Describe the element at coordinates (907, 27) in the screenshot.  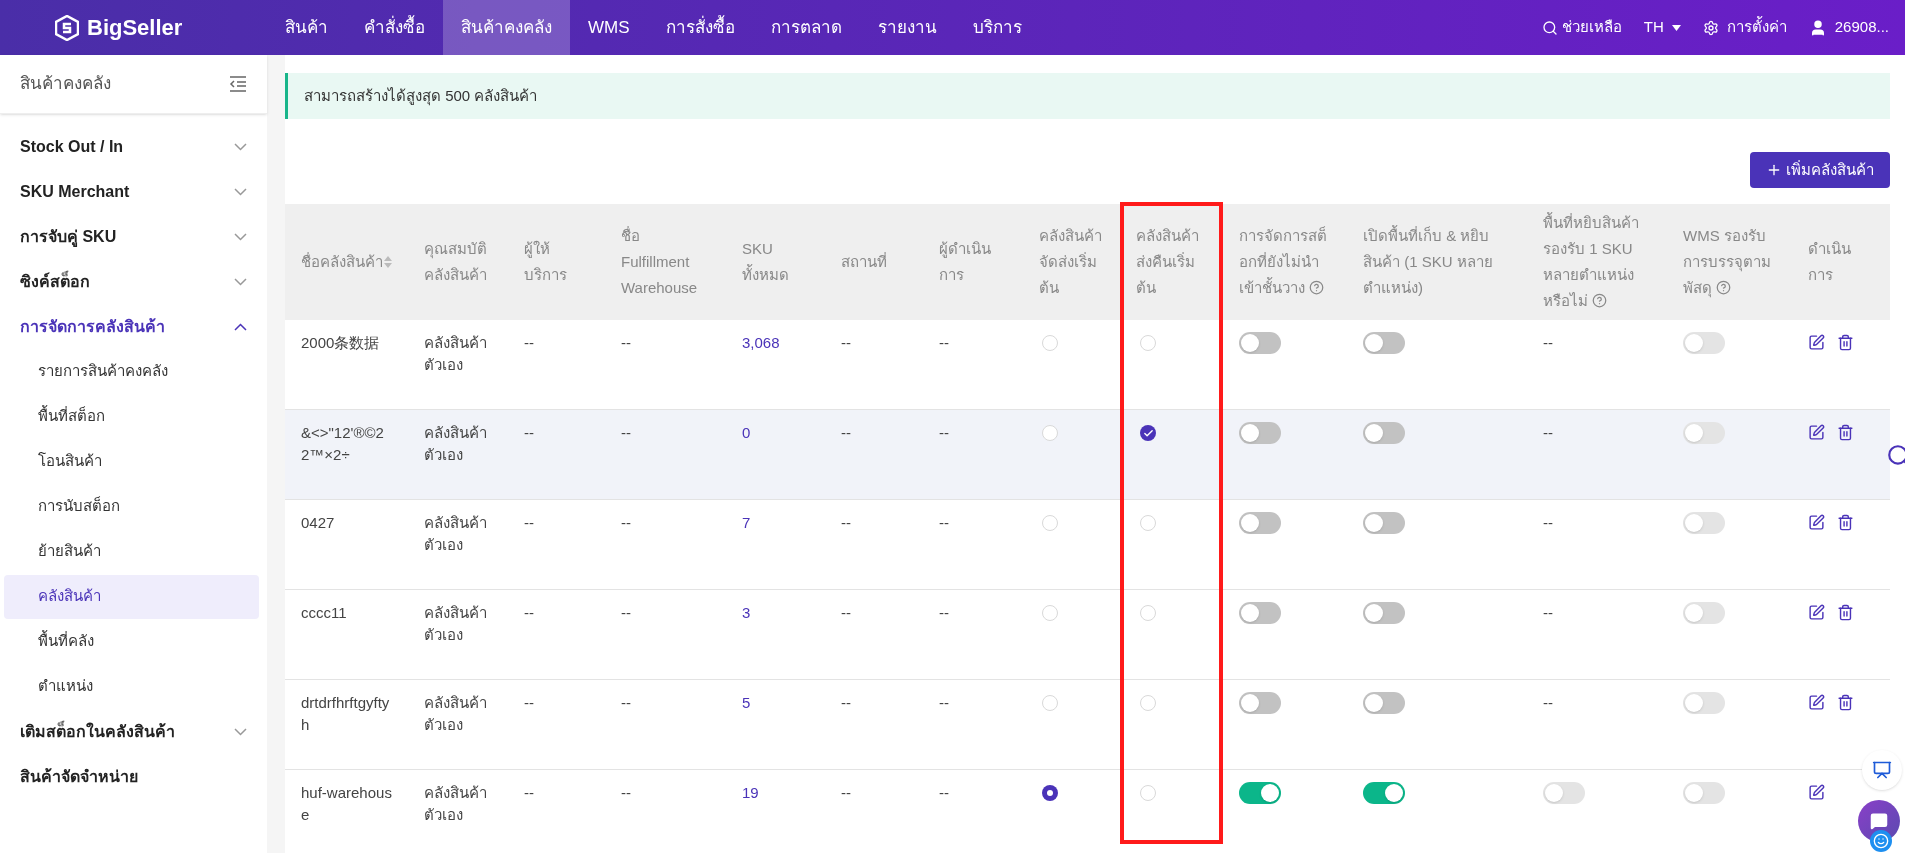
I see `nav-tab: รายงาน` at that location.